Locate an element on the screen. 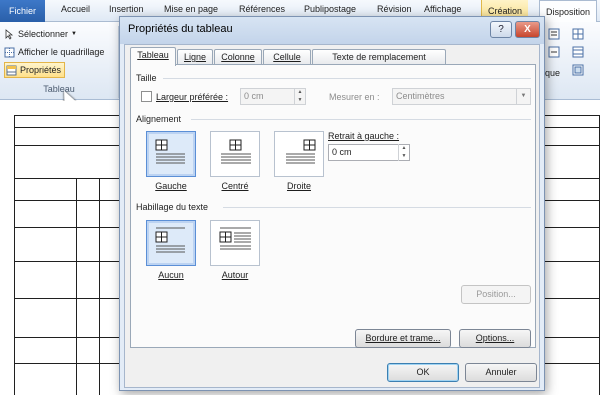 The image size is (600, 395). tab-insertion: Insertion is located at coordinates (126, 9).